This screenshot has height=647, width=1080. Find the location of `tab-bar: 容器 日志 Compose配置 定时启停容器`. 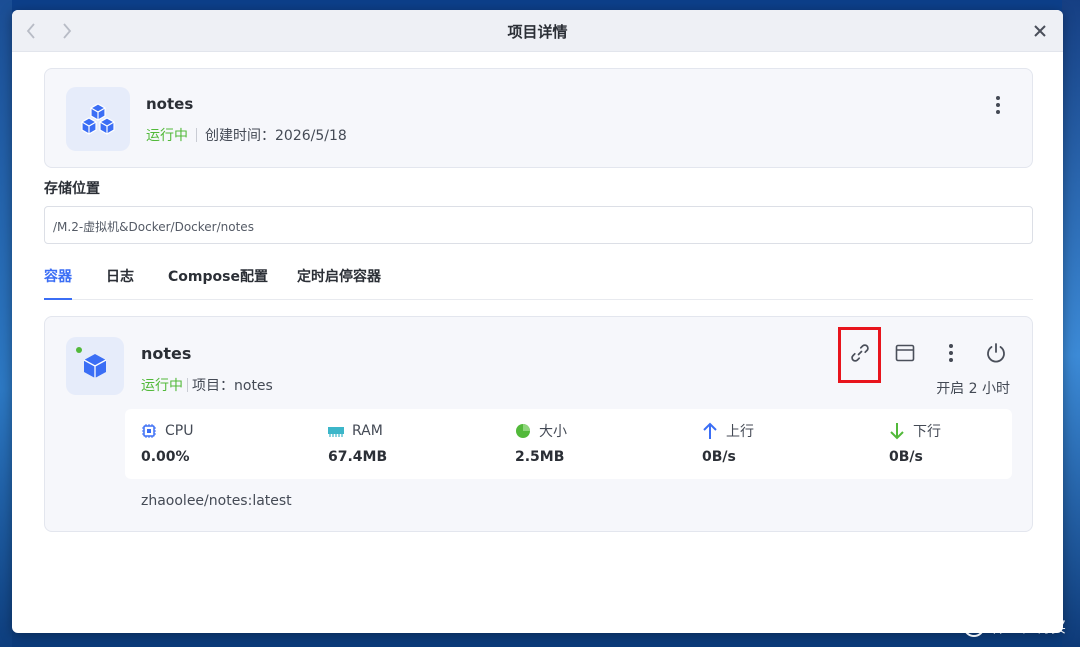

tab-bar: 容器 日志 Compose配置 定时启停容器 is located at coordinates (538, 280).